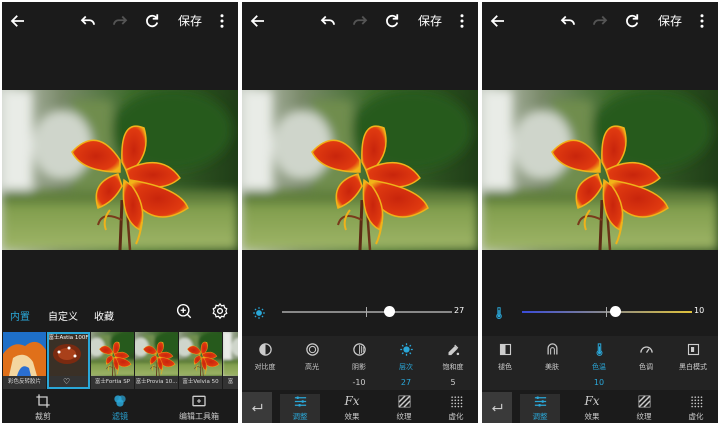 This screenshot has height=424, width=720. I want to click on nav-crop-label: 裁剪, so click(43, 416).